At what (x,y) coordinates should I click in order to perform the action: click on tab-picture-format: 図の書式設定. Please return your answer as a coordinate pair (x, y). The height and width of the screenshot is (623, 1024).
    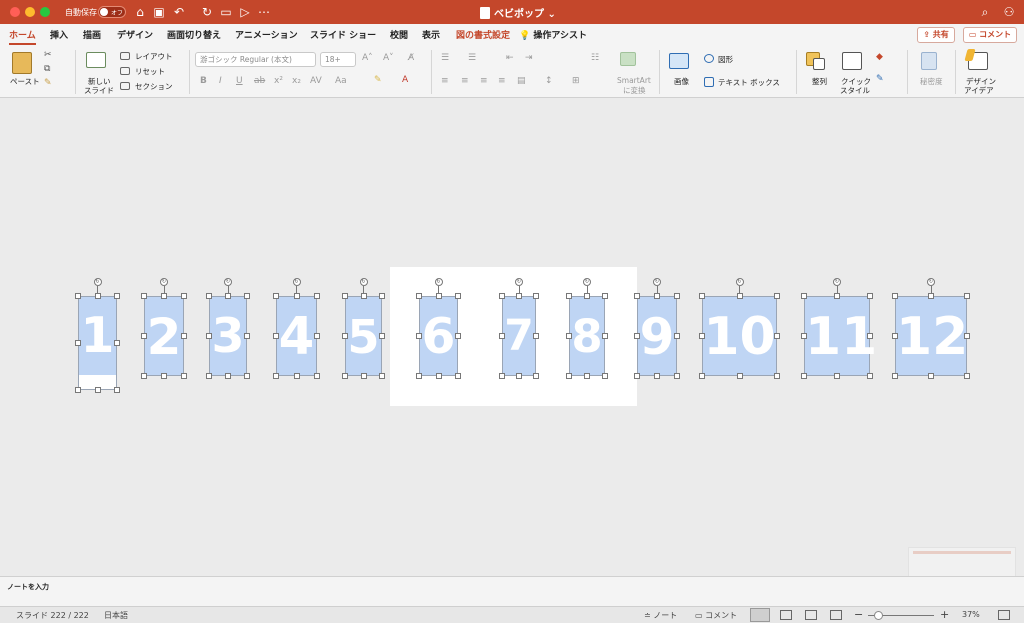
    Looking at the image, I should click on (483, 34).